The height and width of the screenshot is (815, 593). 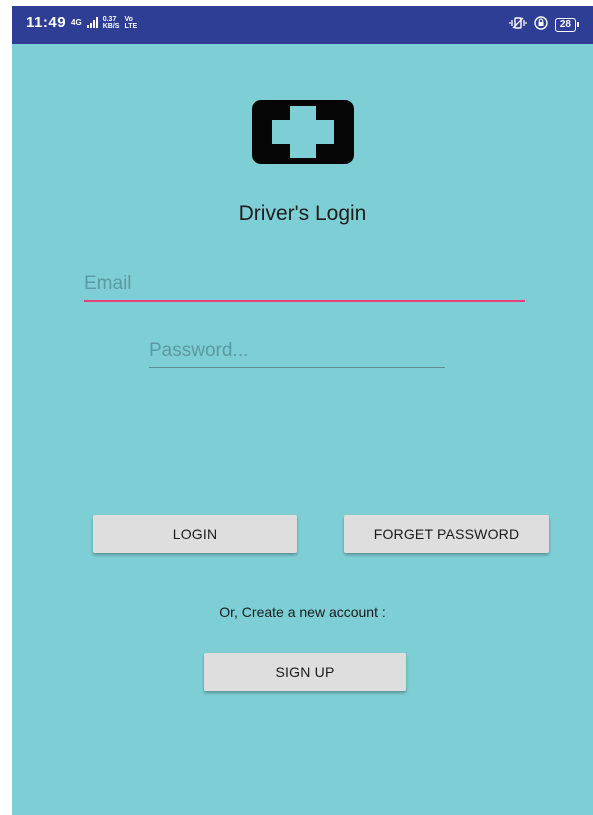 What do you see at coordinates (541, 24) in the screenshot?
I see `rotation-lock-icon` at bounding box center [541, 24].